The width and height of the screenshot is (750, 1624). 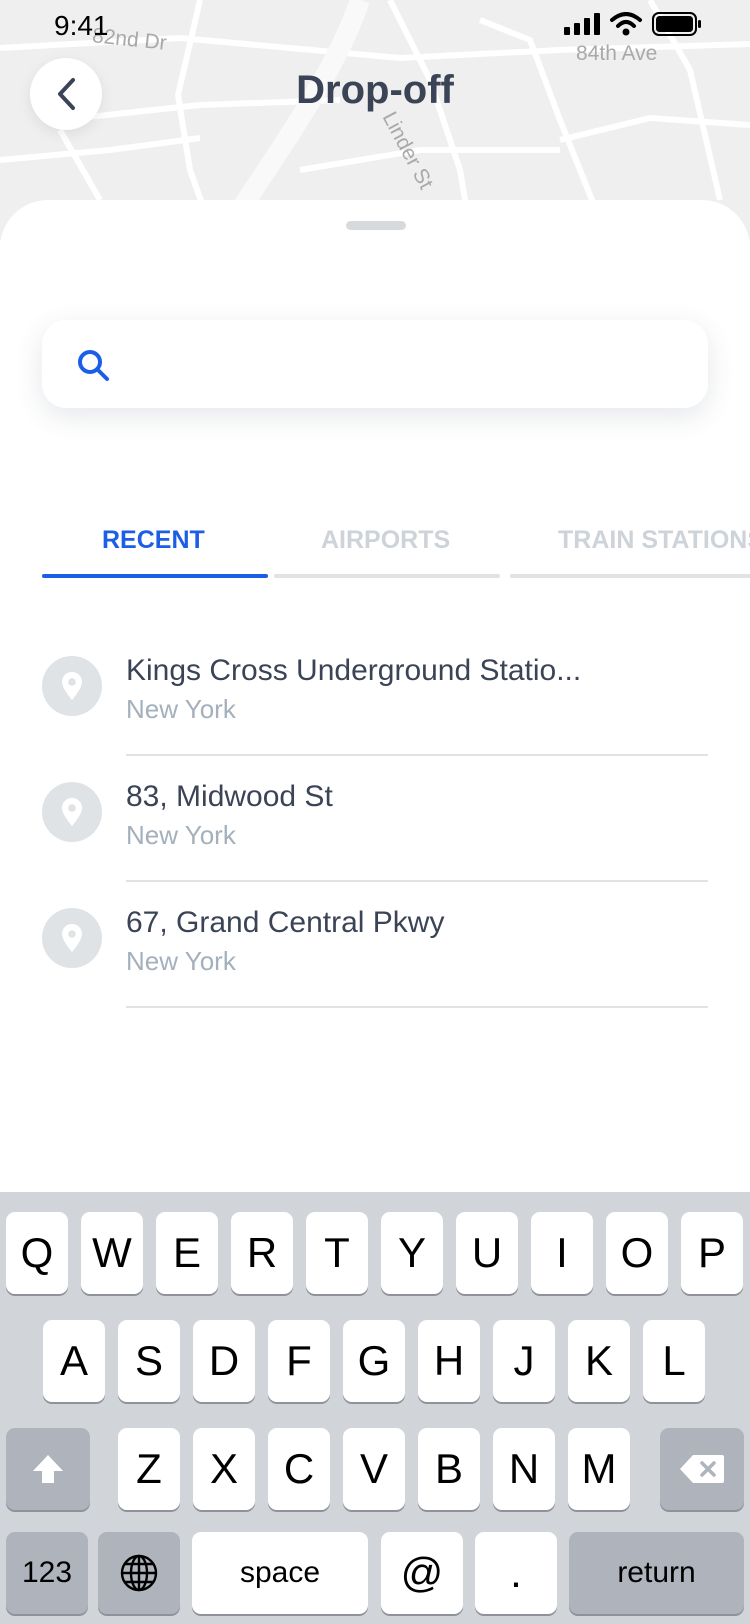 What do you see at coordinates (674, 1361) in the screenshot?
I see `key-l: L` at bounding box center [674, 1361].